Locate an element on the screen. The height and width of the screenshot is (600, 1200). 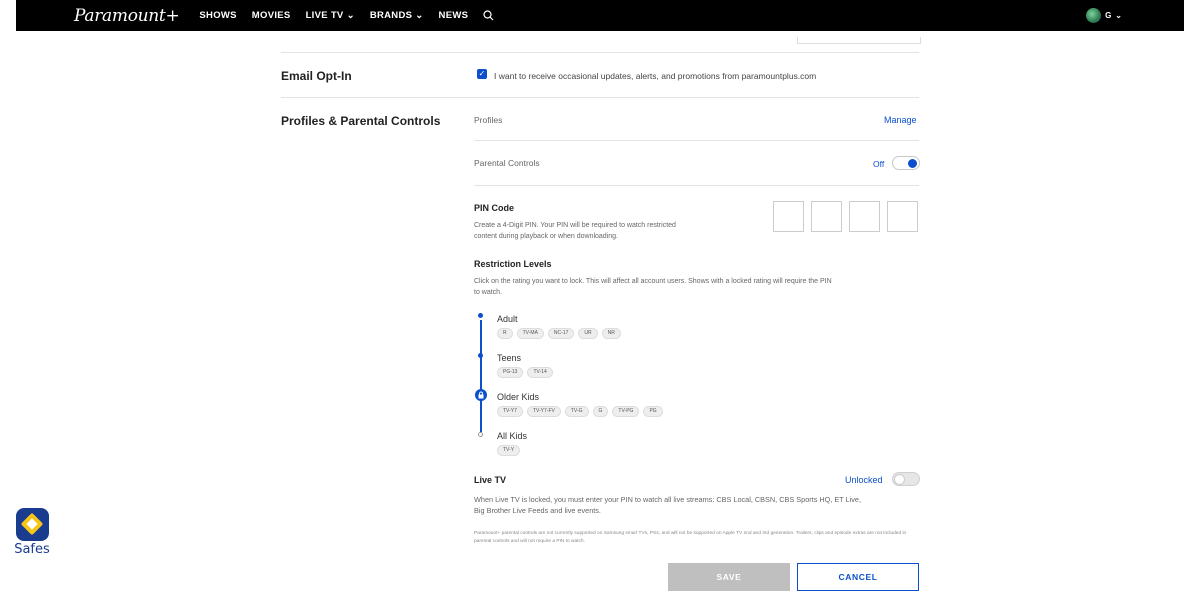
safes-watermark: Safes is located at coordinates (32, 532).